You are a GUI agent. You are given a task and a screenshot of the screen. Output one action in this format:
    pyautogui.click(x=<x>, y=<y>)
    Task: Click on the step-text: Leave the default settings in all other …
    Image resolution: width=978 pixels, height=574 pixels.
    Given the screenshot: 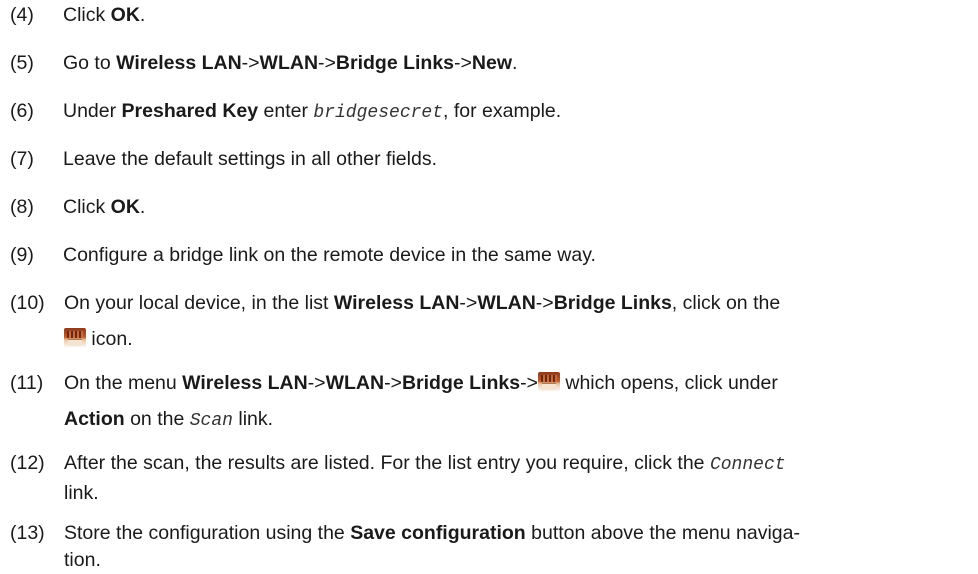 What is the action you would take?
    pyautogui.click(x=250, y=159)
    